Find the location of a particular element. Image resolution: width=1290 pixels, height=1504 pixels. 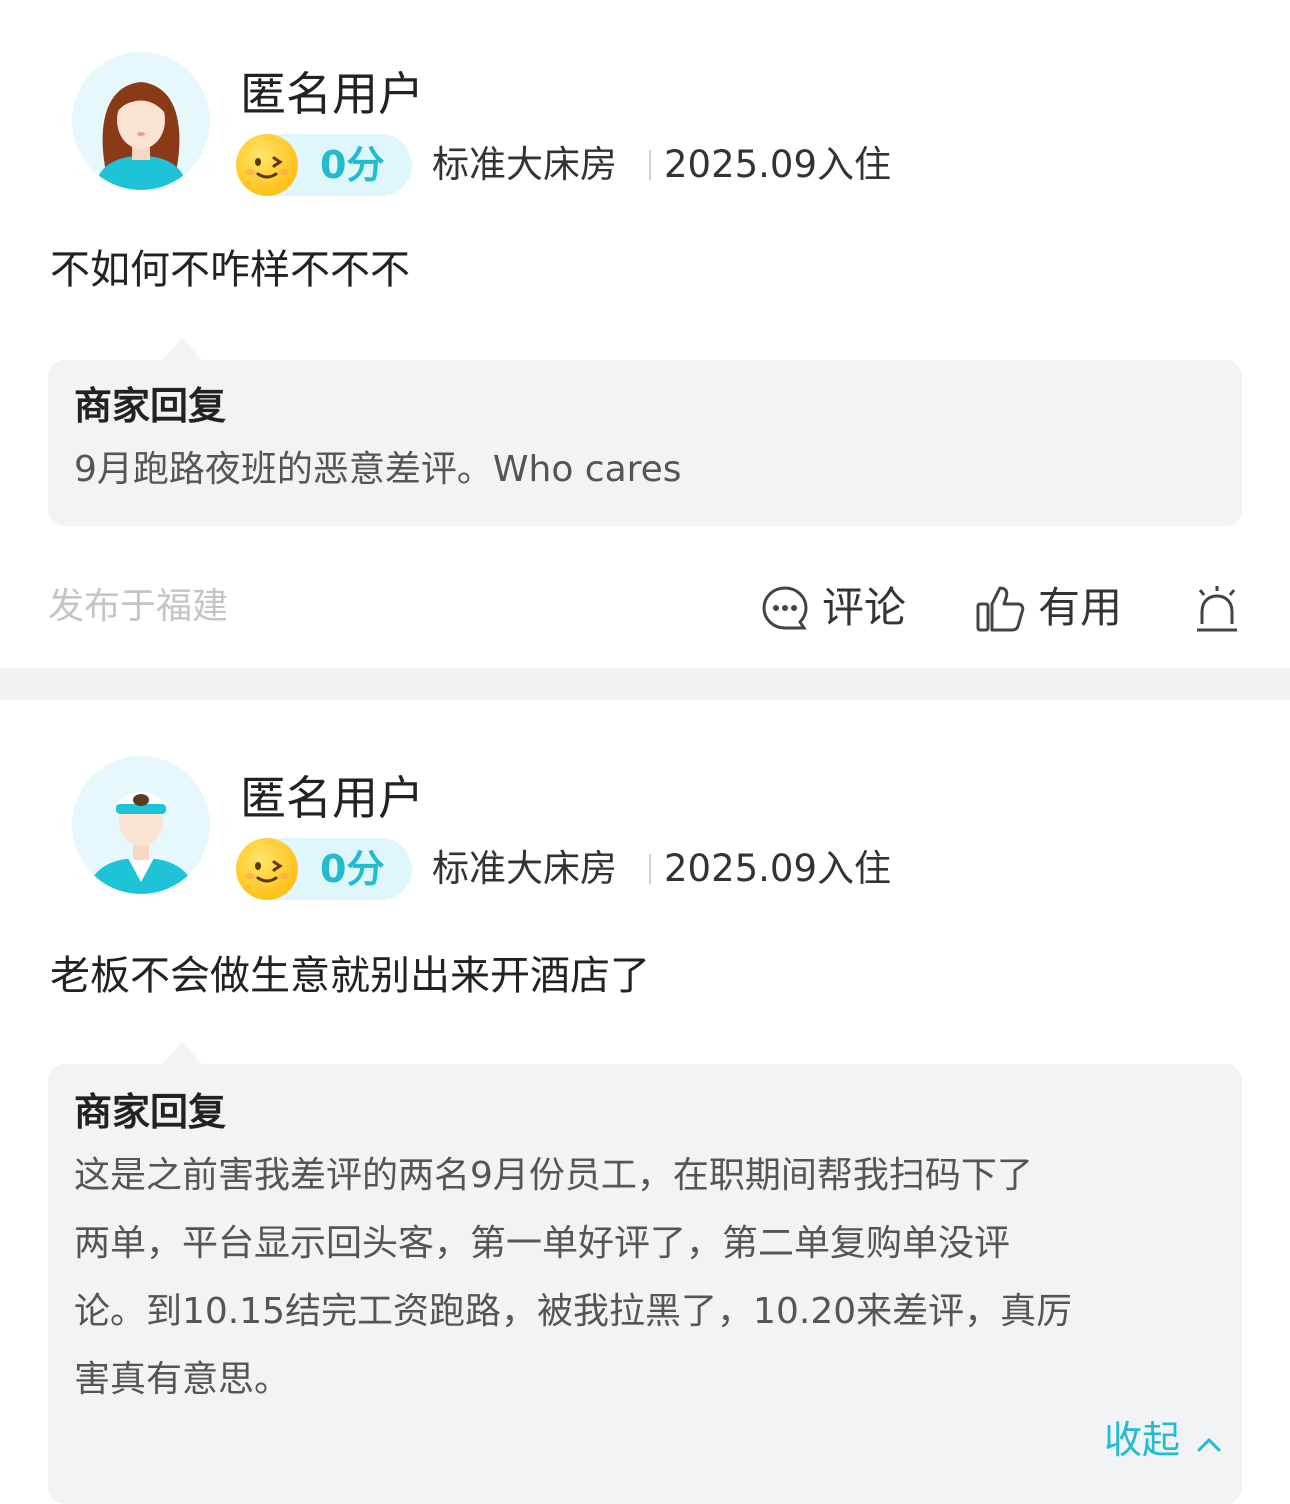

merchant-reply: 商家回复 9月跑路夜班的恶意差评。Who cares is located at coordinates (645, 432).